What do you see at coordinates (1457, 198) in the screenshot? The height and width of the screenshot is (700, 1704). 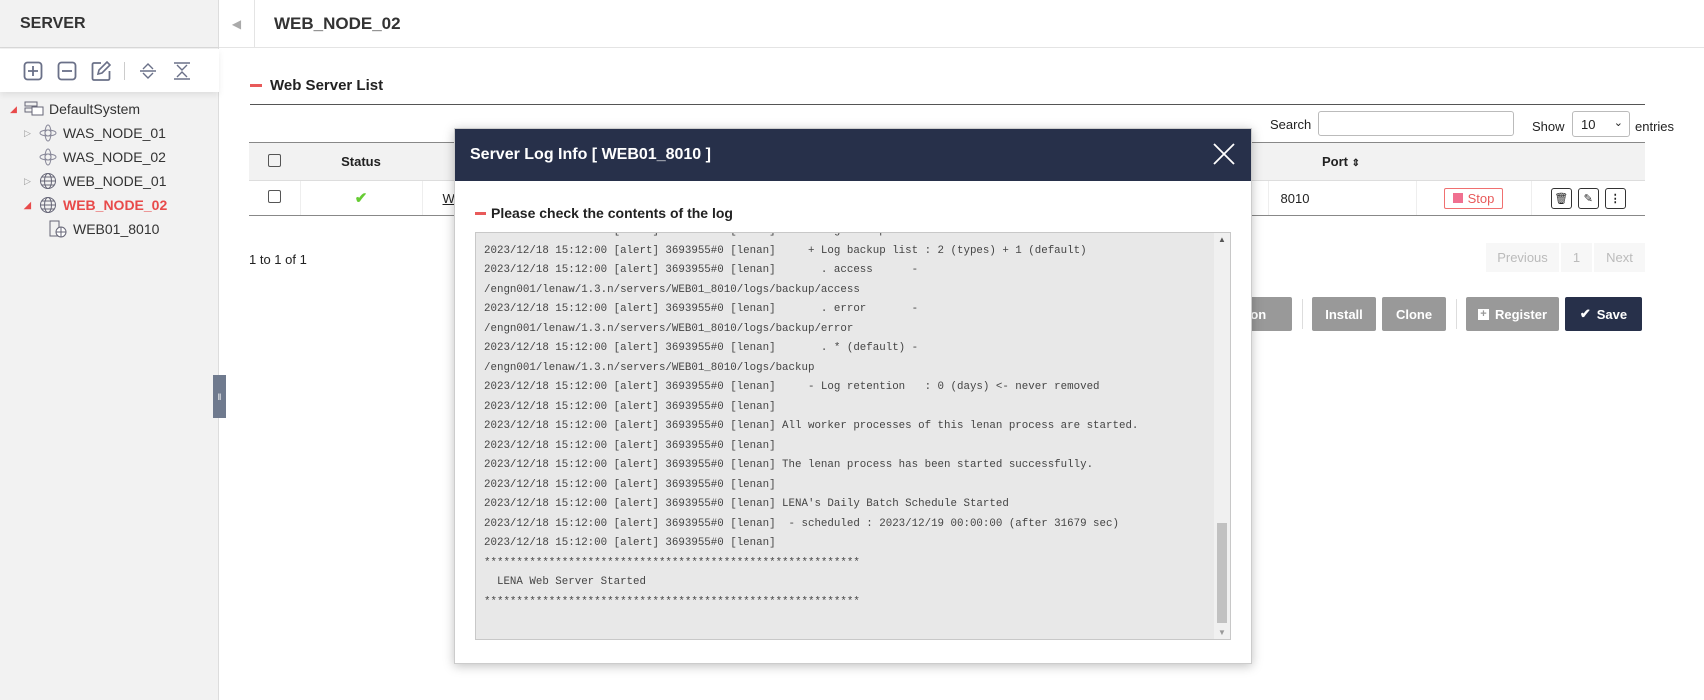 I see `stop-icon` at bounding box center [1457, 198].